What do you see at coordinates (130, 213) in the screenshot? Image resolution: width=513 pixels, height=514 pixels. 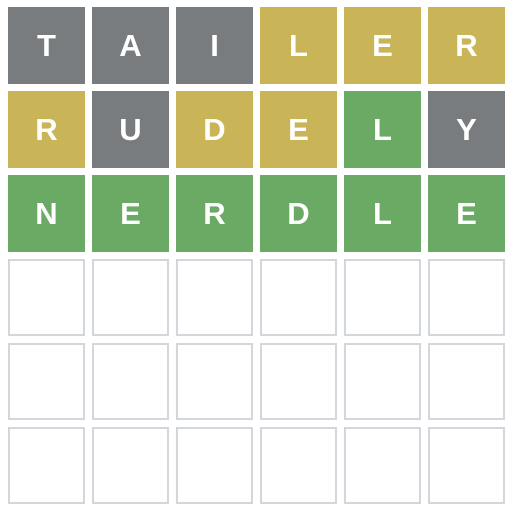 I see `tile-r3-c2: E` at bounding box center [130, 213].